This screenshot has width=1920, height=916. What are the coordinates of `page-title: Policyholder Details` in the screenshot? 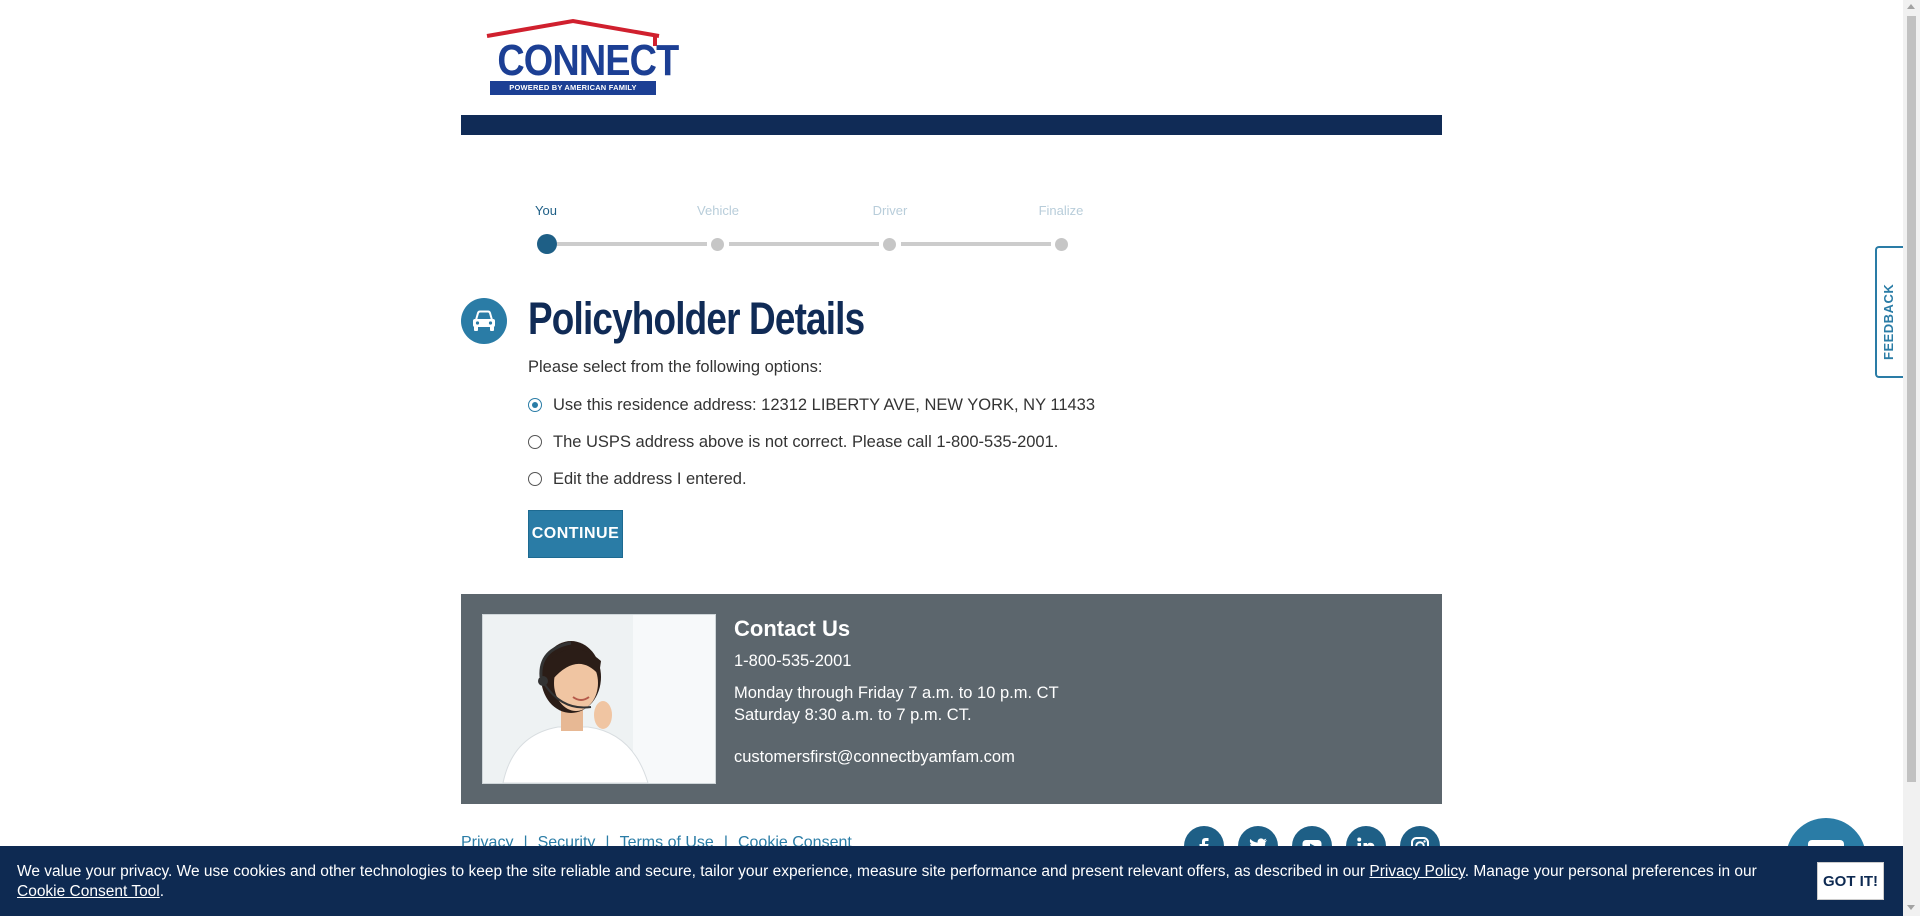 It's located at (696, 318).